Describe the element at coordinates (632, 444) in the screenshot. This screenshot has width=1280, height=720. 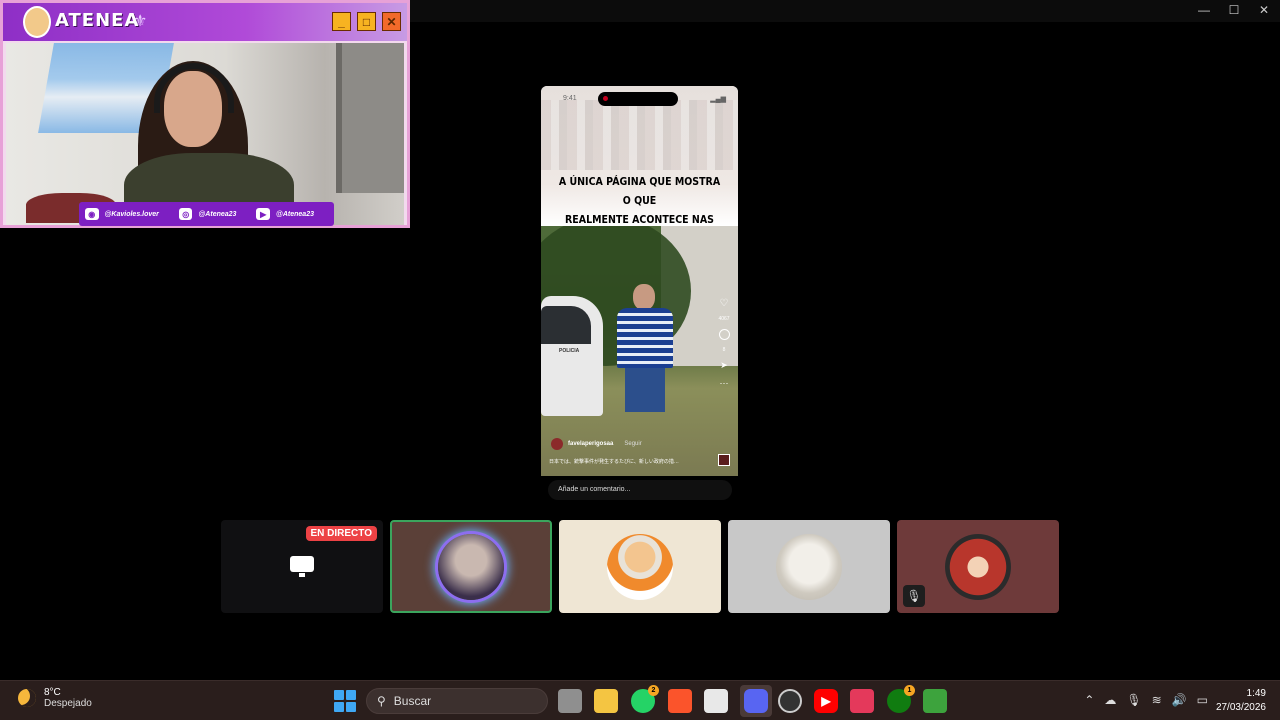
I see `follow-button: Seguir` at that location.